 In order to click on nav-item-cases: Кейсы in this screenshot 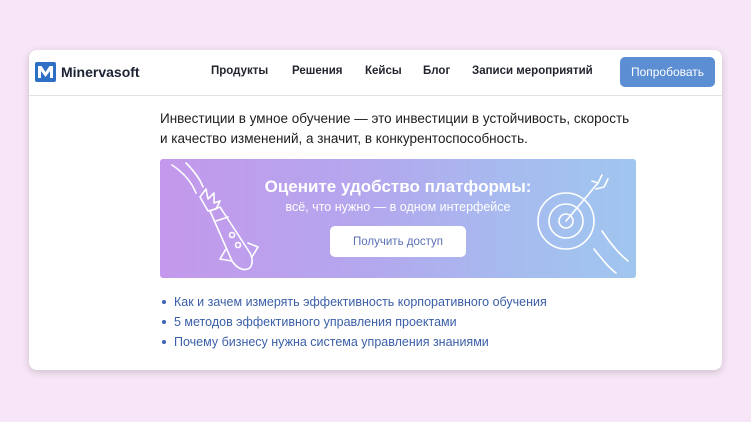, I will do `click(383, 71)`.